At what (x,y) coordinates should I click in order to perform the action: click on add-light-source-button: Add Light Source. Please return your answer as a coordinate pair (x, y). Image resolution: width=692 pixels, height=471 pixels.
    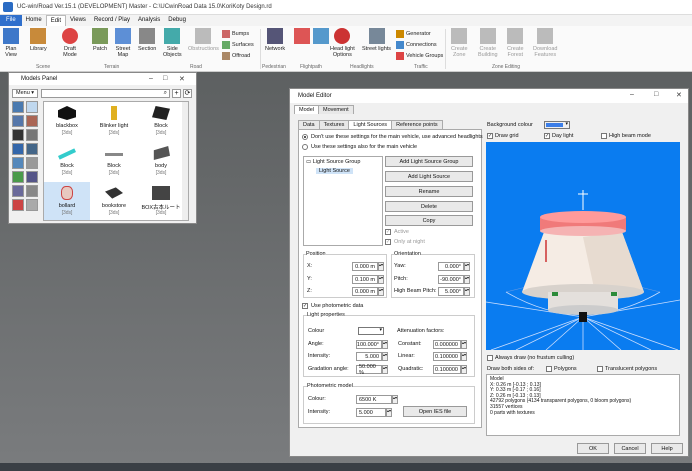
    Looking at the image, I should click on (429, 176).